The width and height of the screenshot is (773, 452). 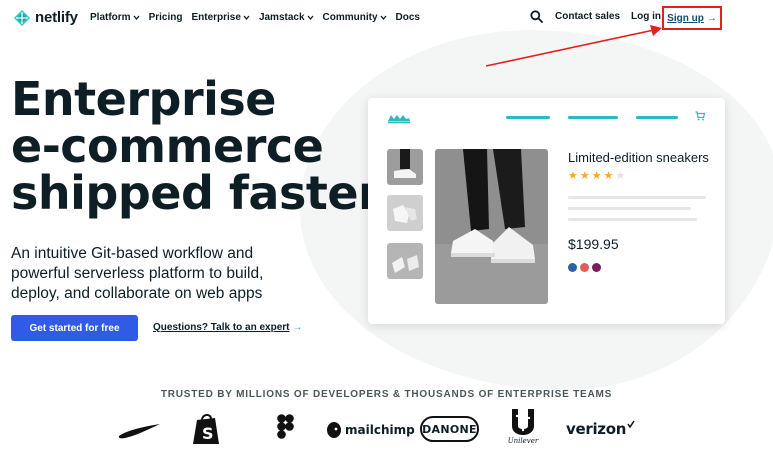 What do you see at coordinates (110, 17) in the screenshot?
I see `nav-item-label: Platform` at bounding box center [110, 17].